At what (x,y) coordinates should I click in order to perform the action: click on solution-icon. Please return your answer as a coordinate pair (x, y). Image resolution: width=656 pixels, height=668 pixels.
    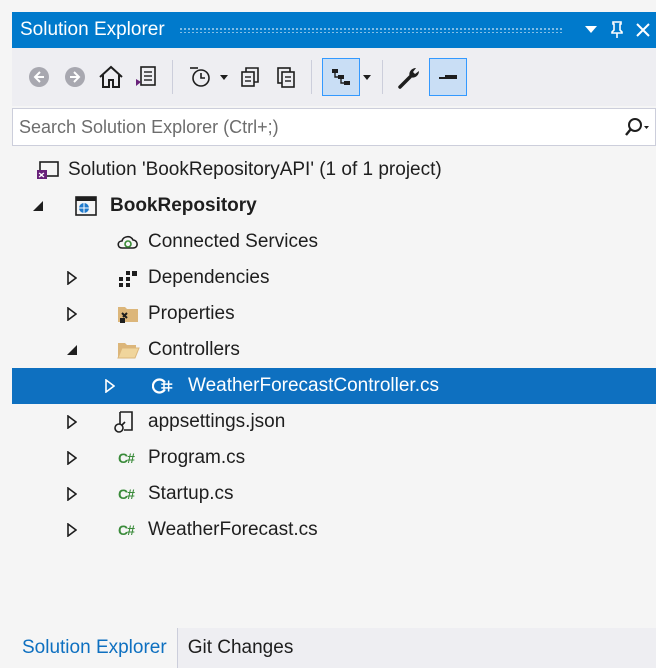
    Looking at the image, I should click on (48, 170).